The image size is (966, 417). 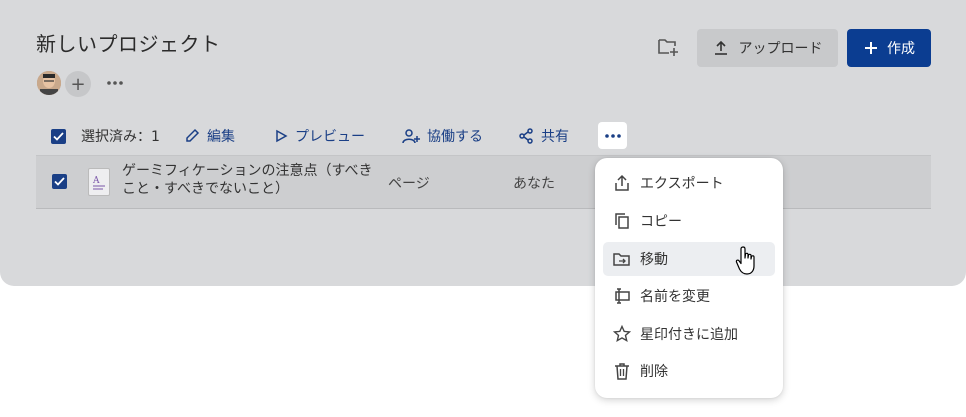 What do you see at coordinates (483, 182) in the screenshot?
I see `table-row: A ゲーミフィケーションの注意点（すべきこと・すべきでないこと） ページ あなた` at bounding box center [483, 182].